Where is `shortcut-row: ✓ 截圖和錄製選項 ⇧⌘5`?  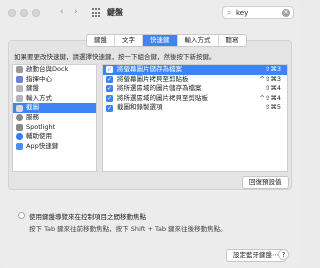
shortcut-row: ✓ 截圖和錄製選項 ⇧⌘5 is located at coordinates (195, 108).